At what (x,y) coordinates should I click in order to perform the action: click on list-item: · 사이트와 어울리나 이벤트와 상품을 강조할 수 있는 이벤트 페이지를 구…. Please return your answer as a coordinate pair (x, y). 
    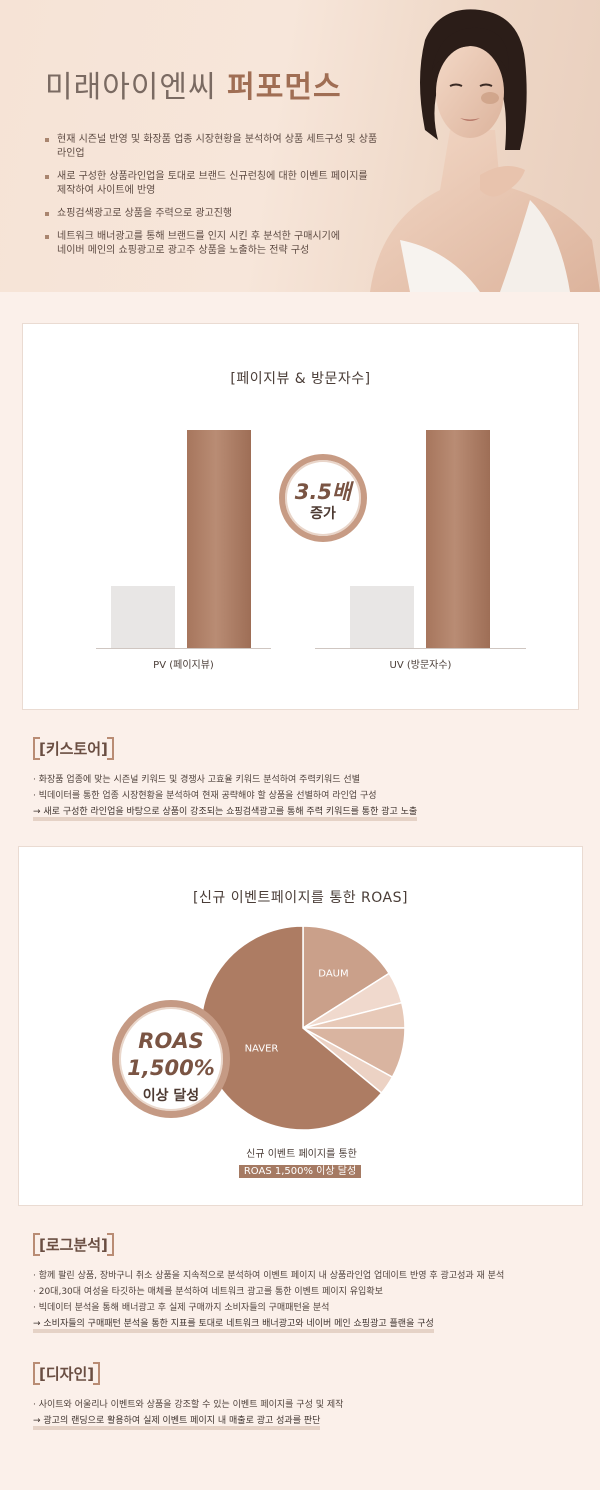
    Looking at the image, I should click on (188, 1405).